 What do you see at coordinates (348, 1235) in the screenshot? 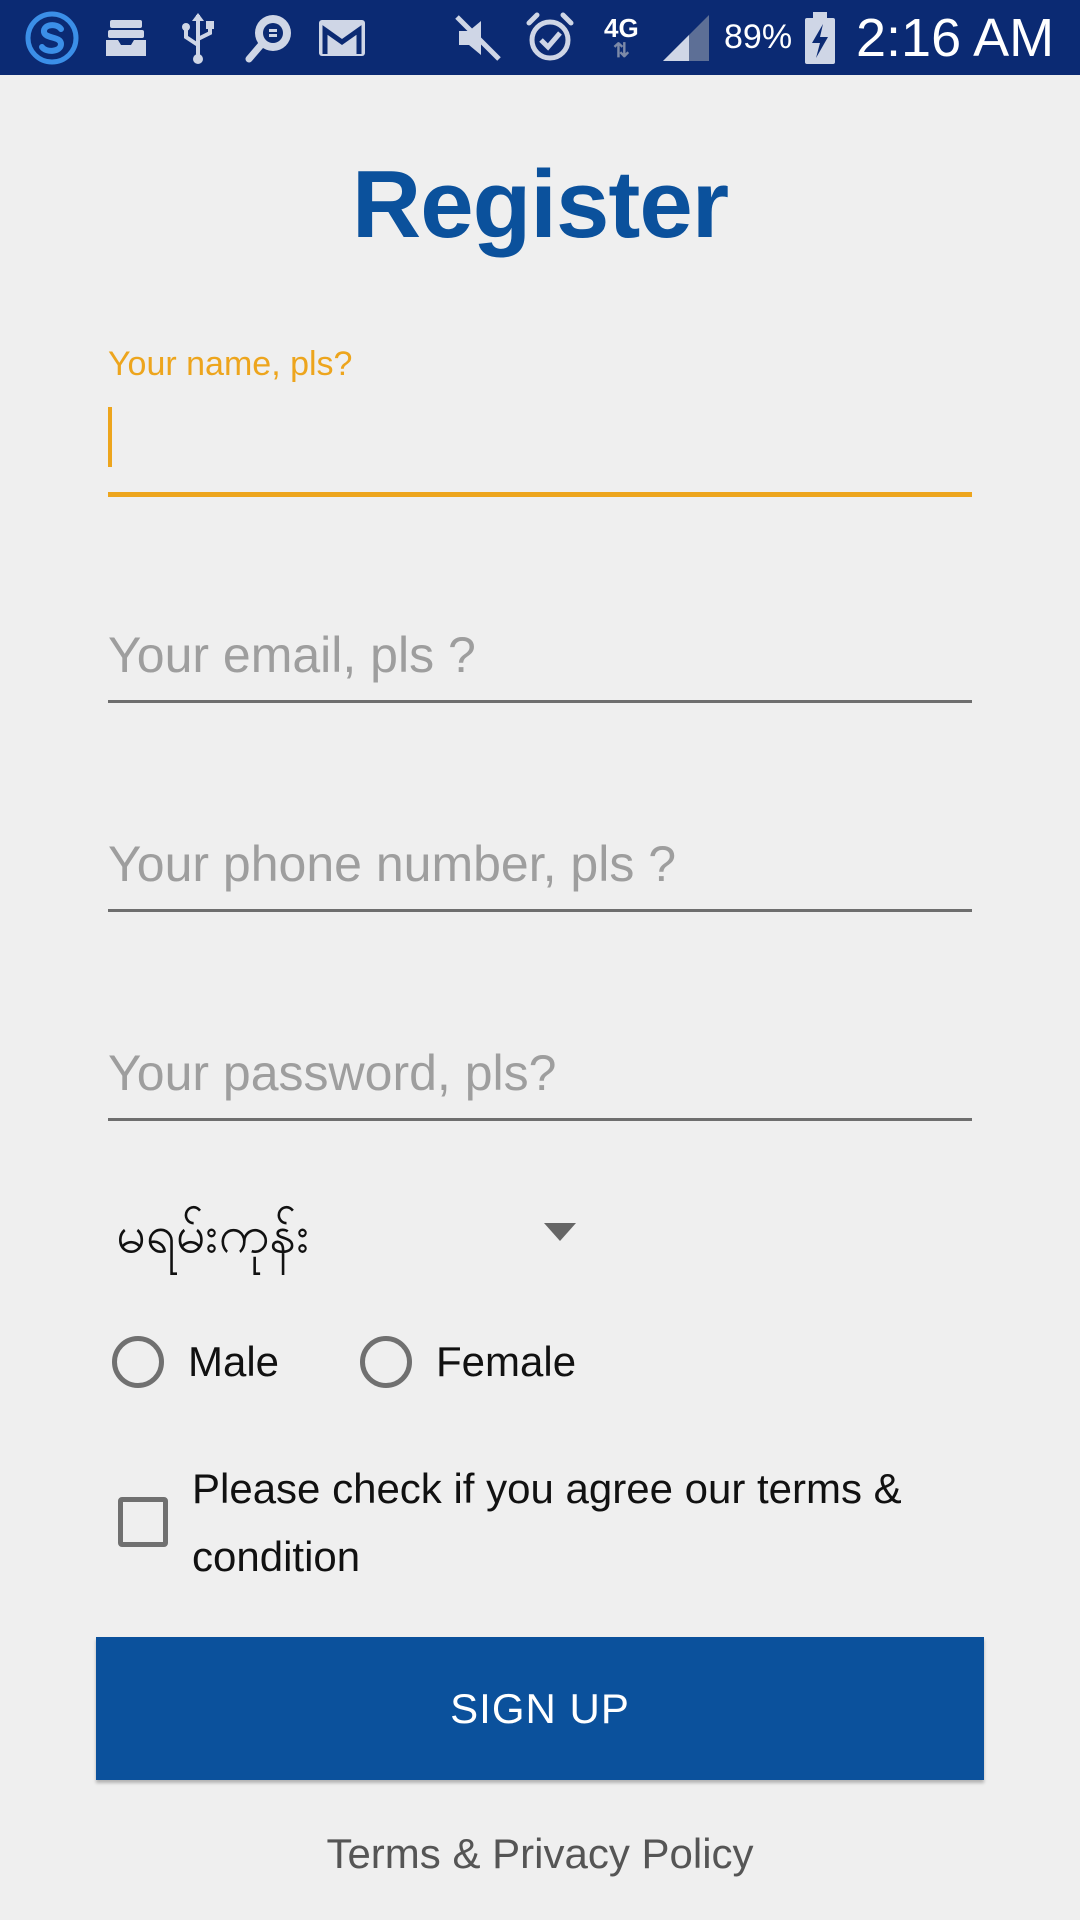
I see `region-dropdown: မရမ်းကုန်း` at bounding box center [348, 1235].